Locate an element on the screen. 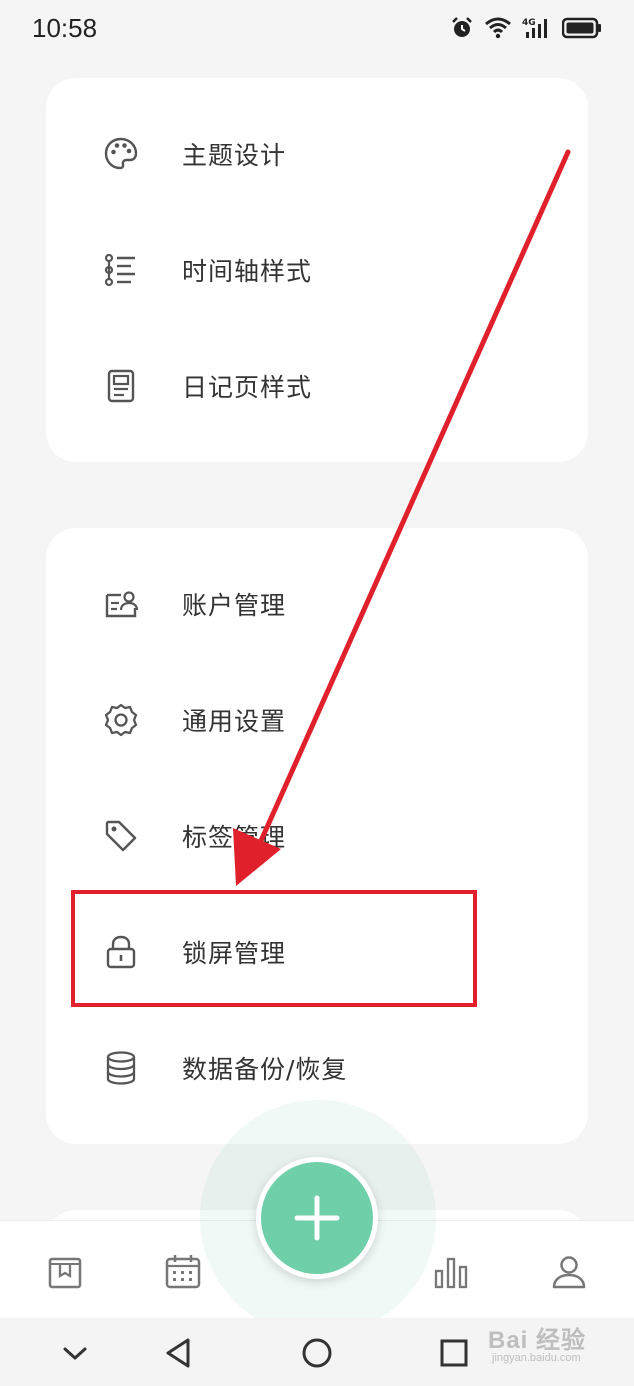 Image resolution: width=634 pixels, height=1386 pixels. menu-item-label: 标签管理 is located at coordinates (234, 837).